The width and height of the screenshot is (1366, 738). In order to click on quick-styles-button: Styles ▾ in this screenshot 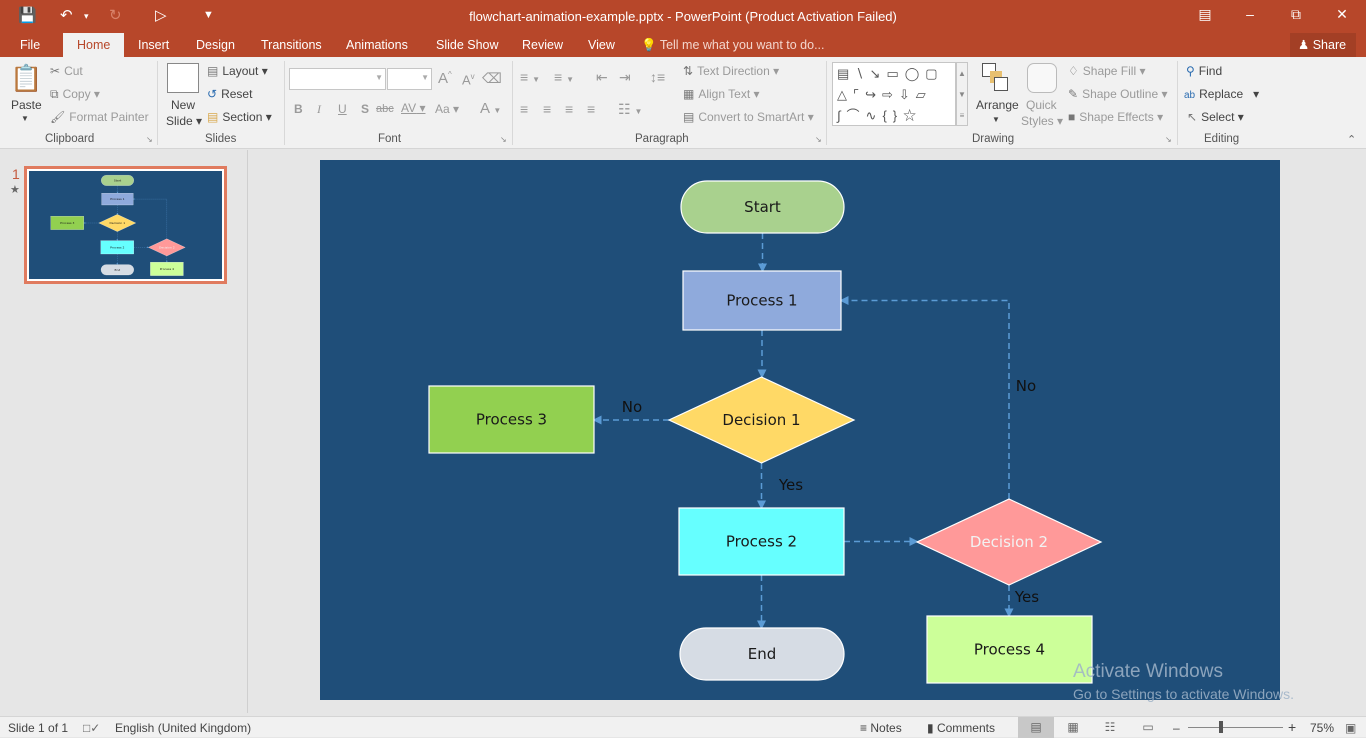, I will do `click(1042, 121)`.